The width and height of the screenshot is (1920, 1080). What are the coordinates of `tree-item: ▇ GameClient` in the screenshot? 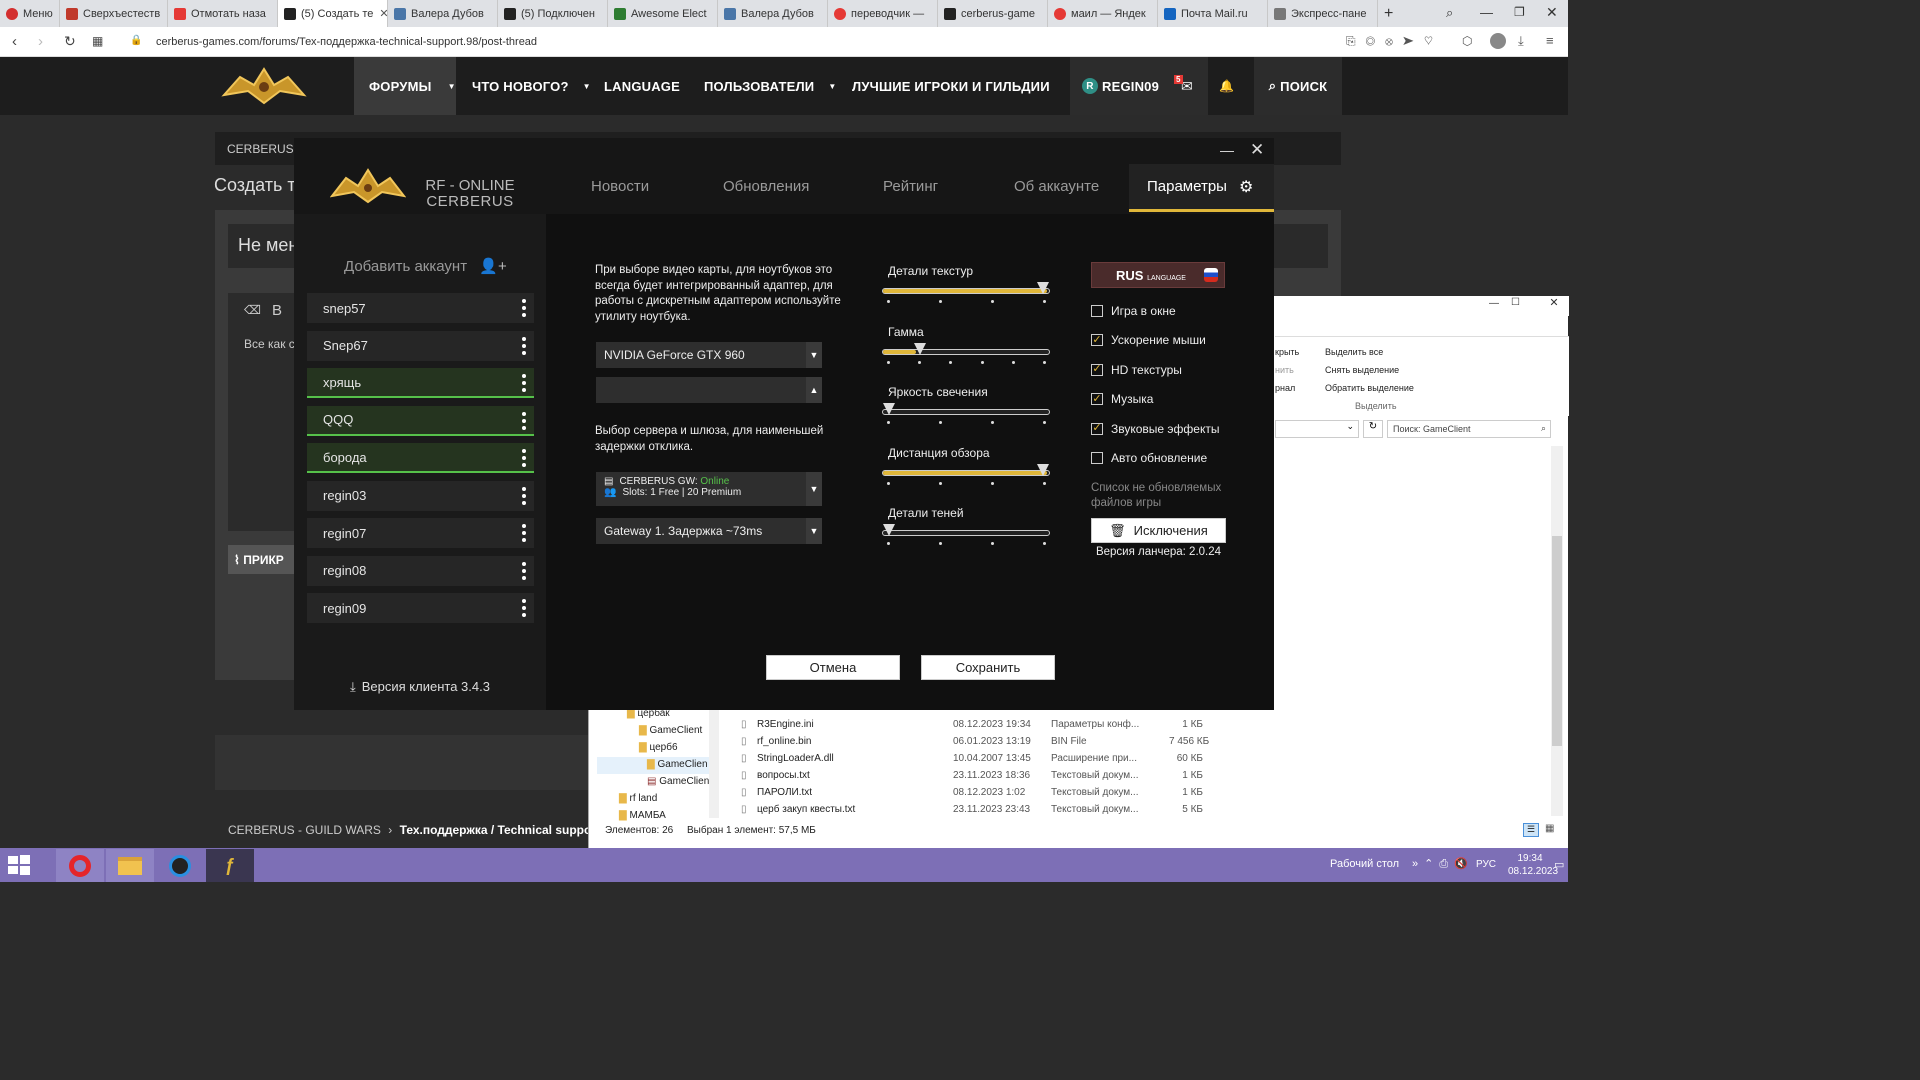 It's located at (670, 730).